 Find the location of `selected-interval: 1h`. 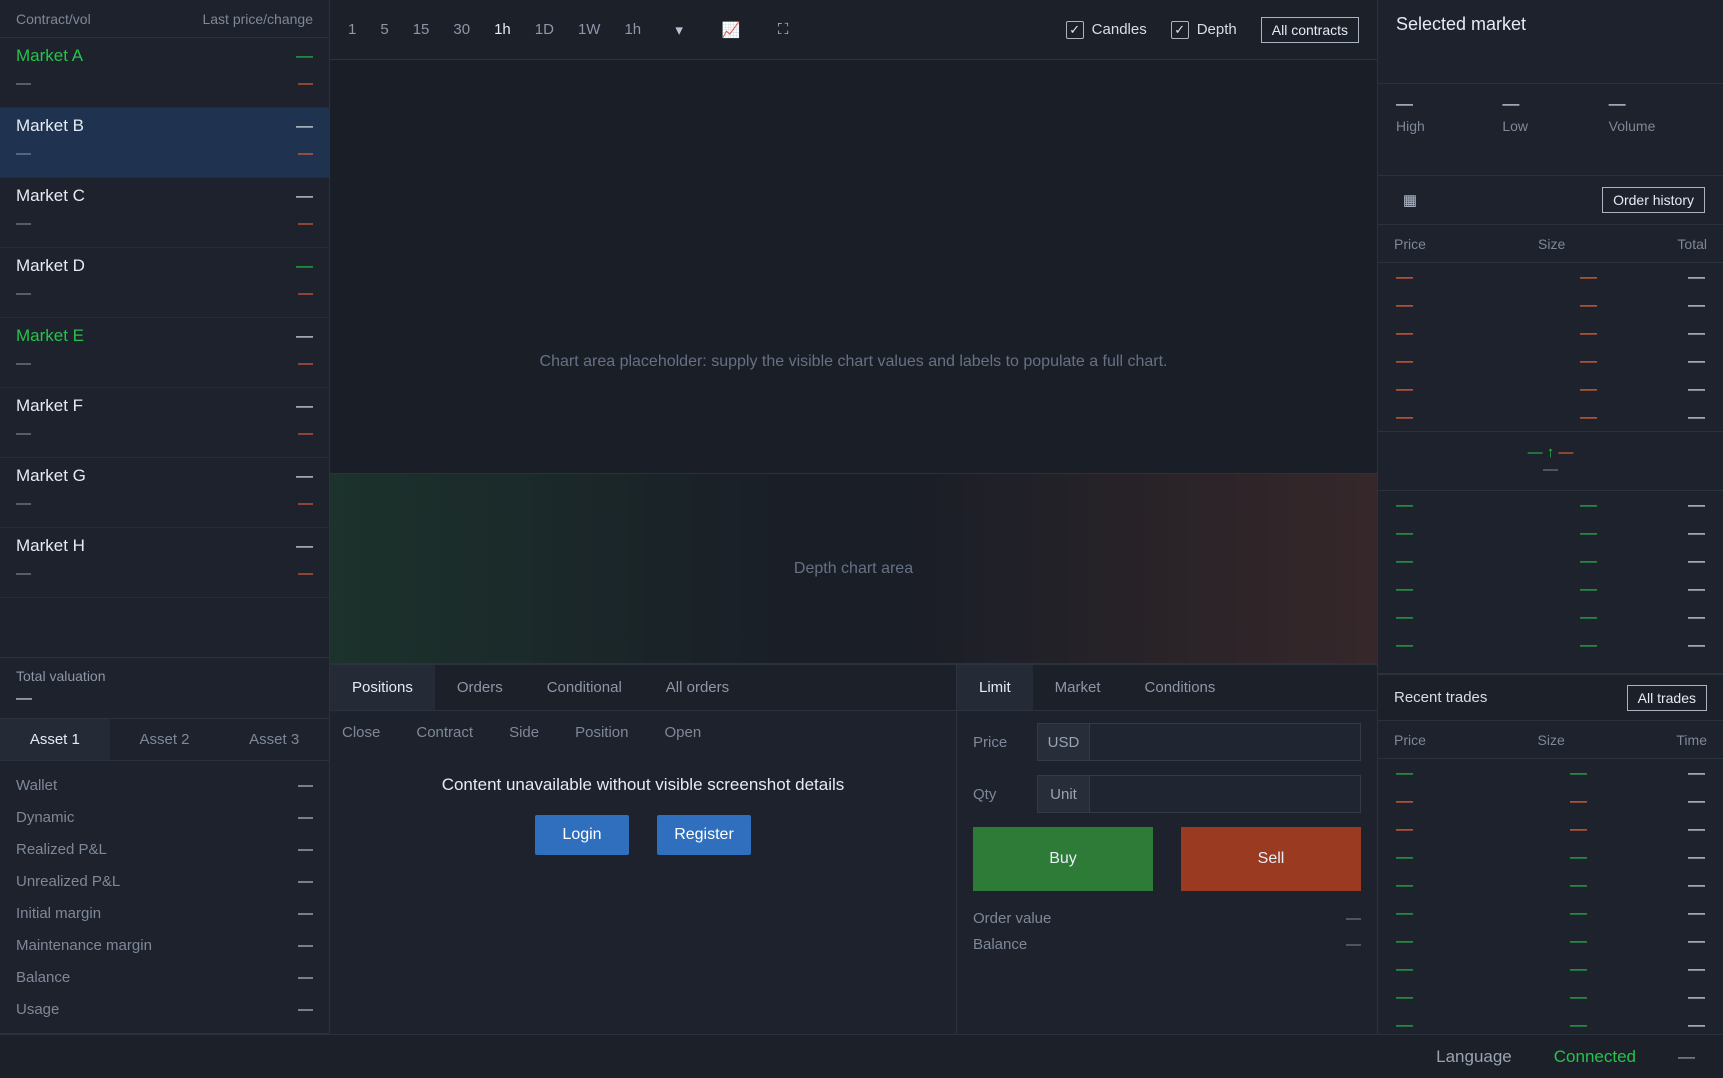

selected-interval: 1h is located at coordinates (632, 29).